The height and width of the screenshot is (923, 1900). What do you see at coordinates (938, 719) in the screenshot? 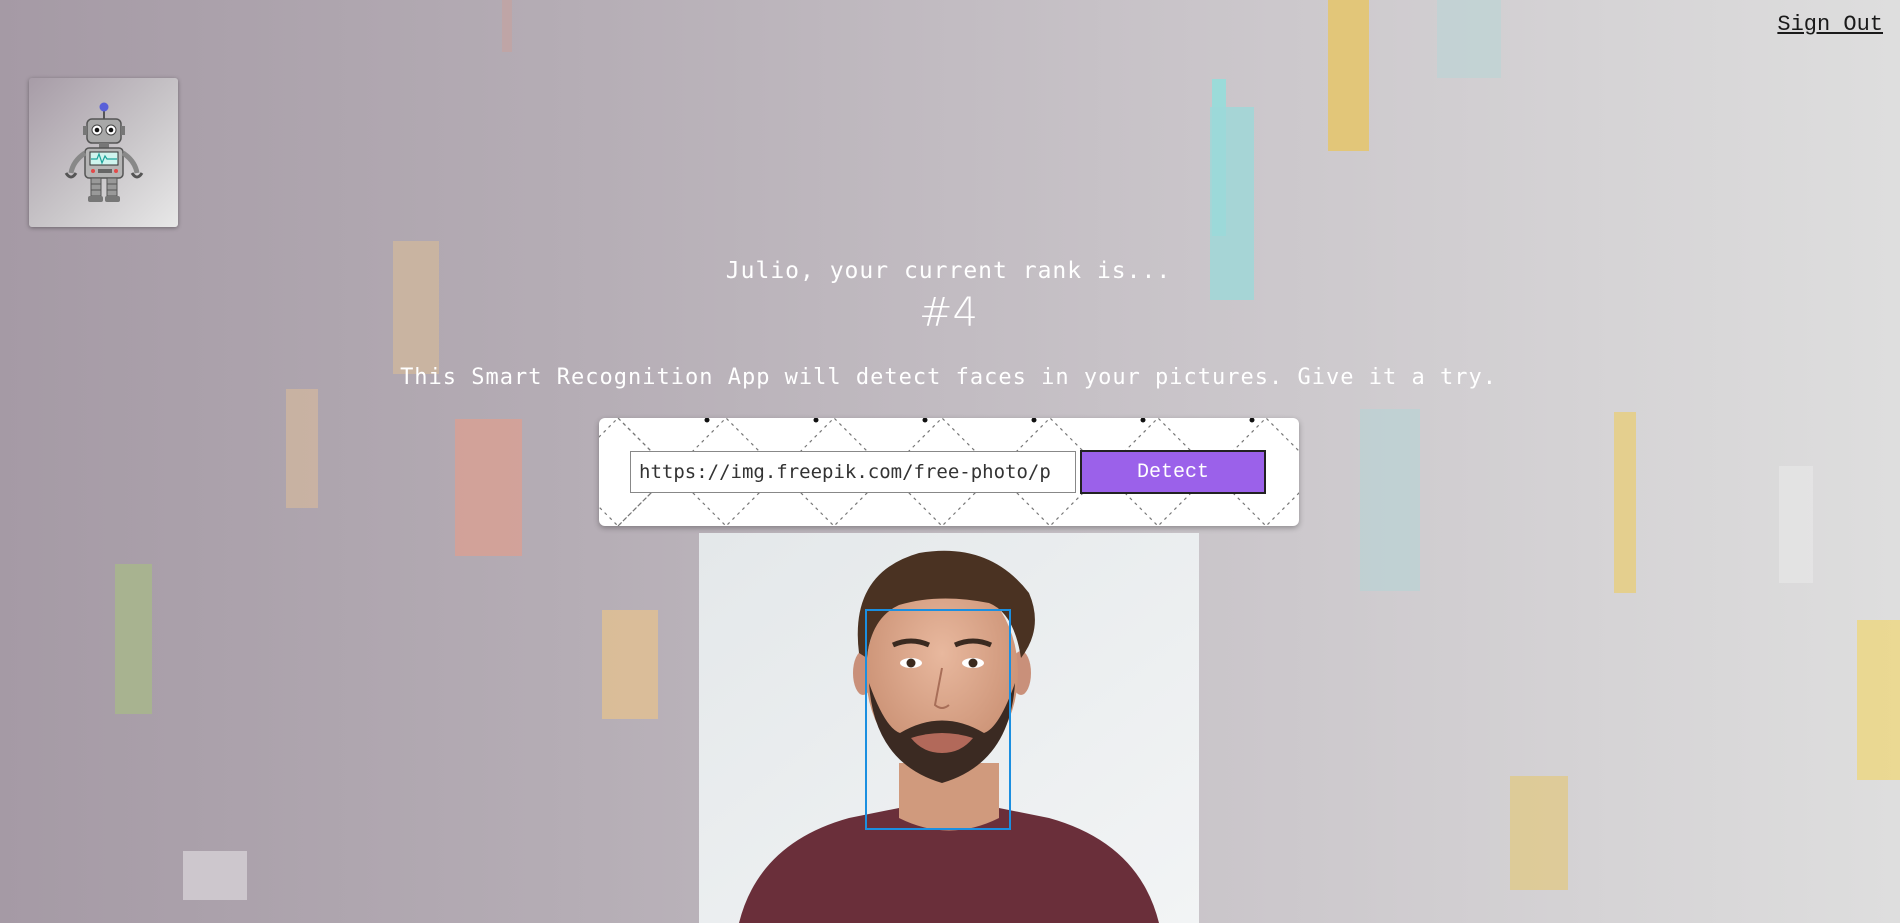
I see `face-bounding-box` at bounding box center [938, 719].